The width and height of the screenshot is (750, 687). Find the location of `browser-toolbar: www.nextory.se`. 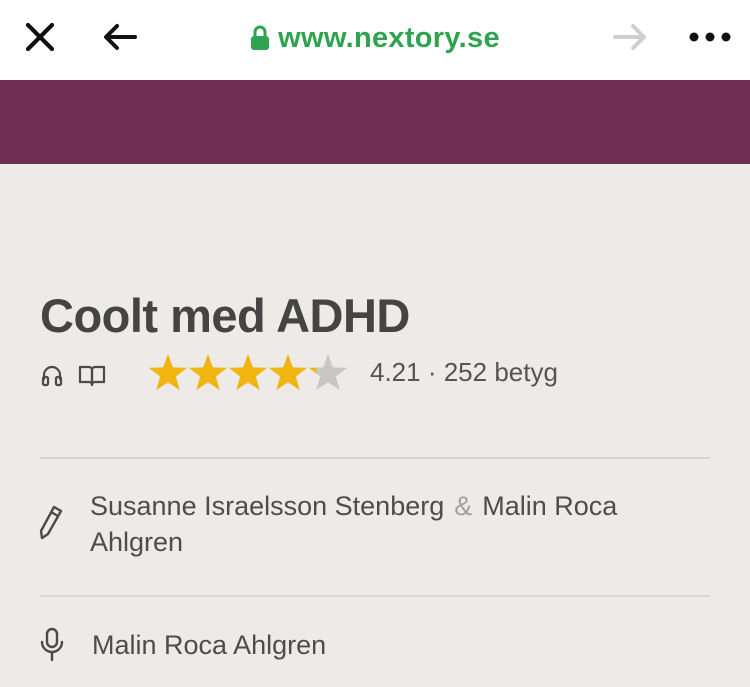

browser-toolbar: www.nextory.se is located at coordinates (375, 40).